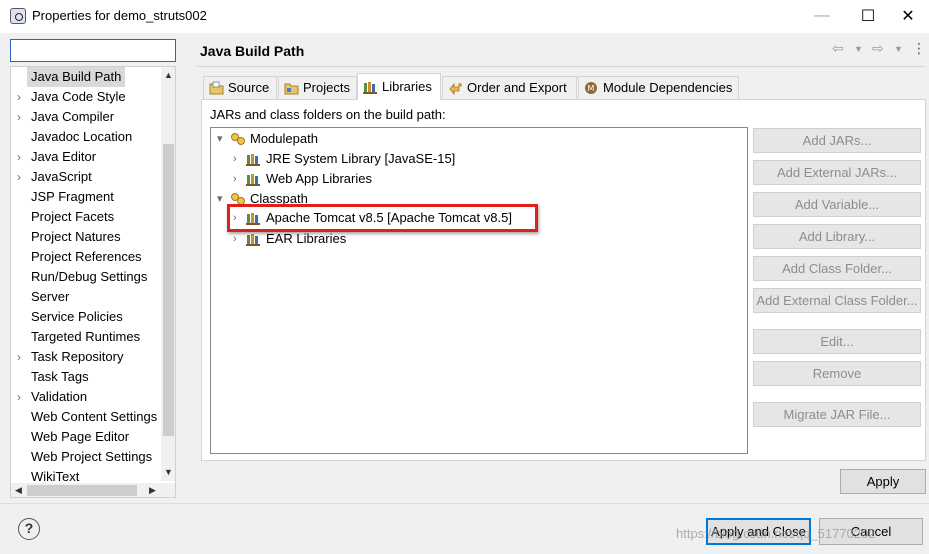 The height and width of the screenshot is (554, 929). What do you see at coordinates (238, 139) in the screenshot?
I see `path-icon` at bounding box center [238, 139].